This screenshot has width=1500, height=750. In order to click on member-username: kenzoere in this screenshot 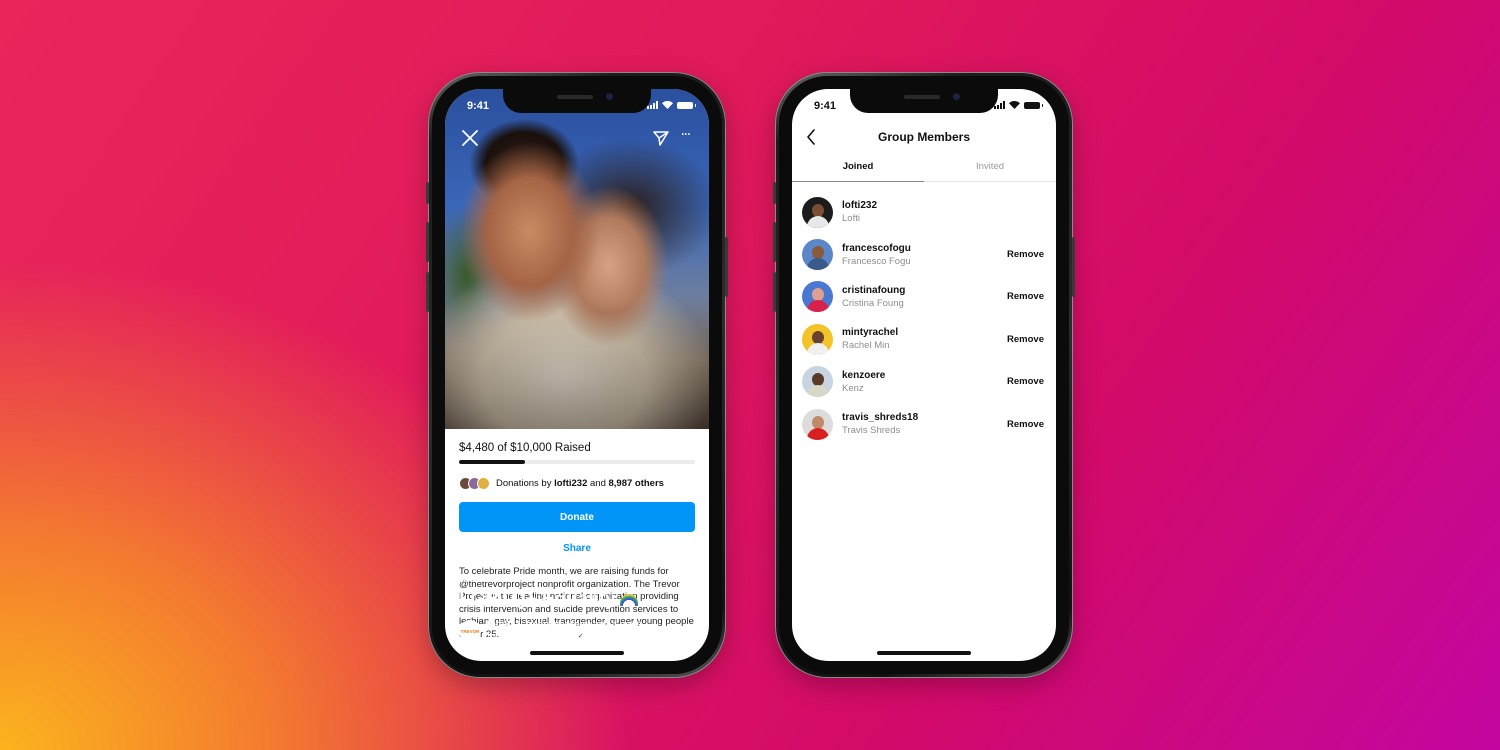, I will do `click(924, 375)`.